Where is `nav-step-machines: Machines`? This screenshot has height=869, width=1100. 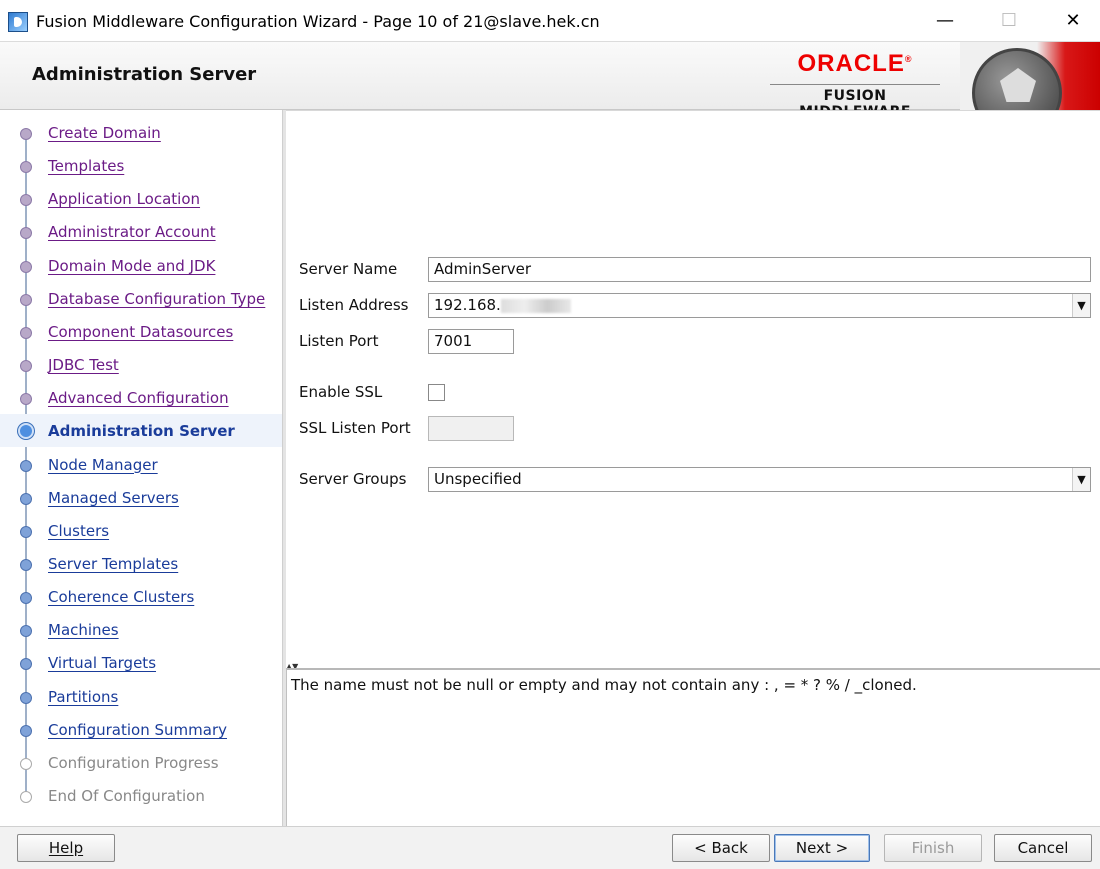 nav-step-machines: Machines is located at coordinates (141, 629).